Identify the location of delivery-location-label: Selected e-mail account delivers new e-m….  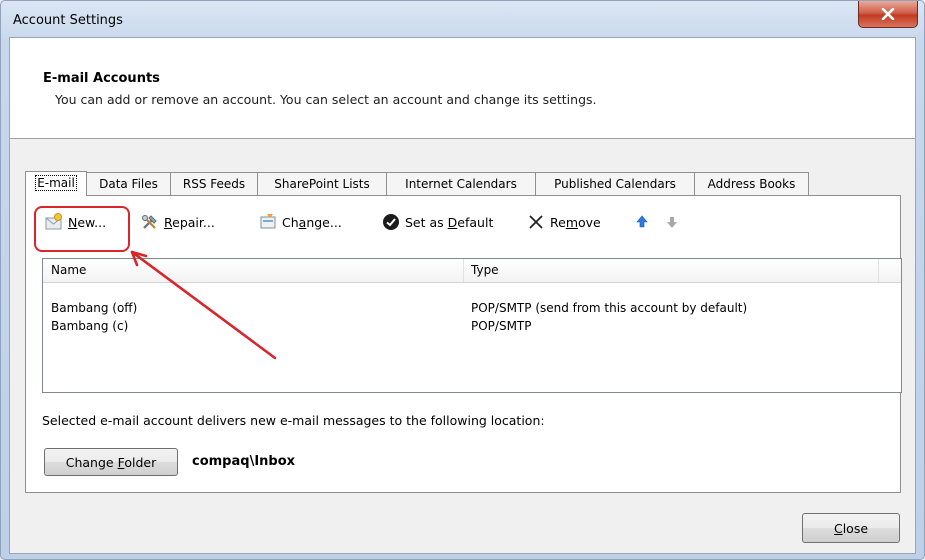
(293, 420).